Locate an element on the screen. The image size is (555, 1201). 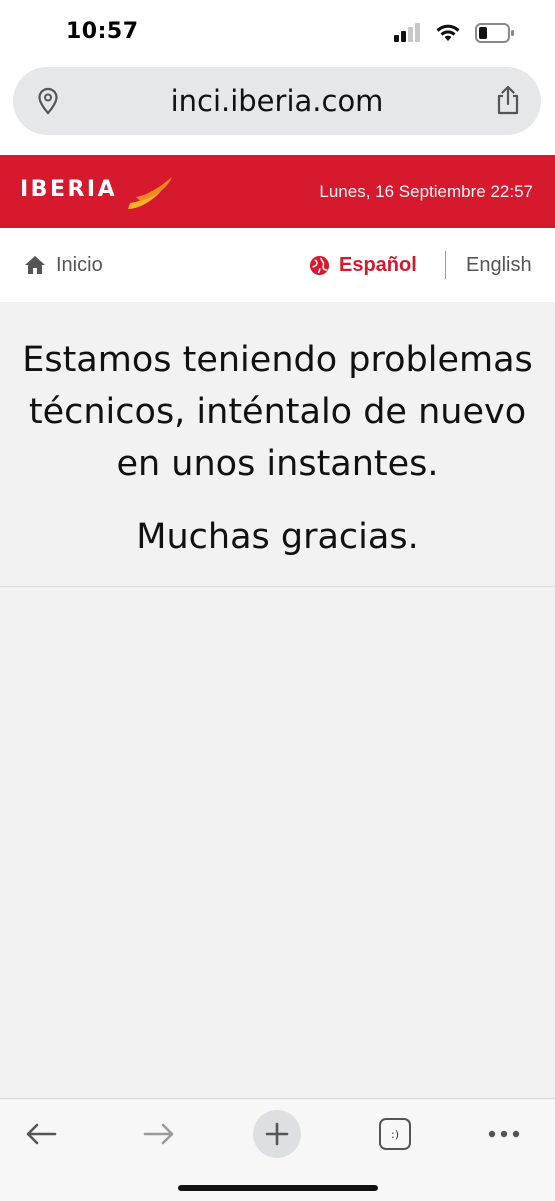
tabs-button: :) is located at coordinates (395, 1134).